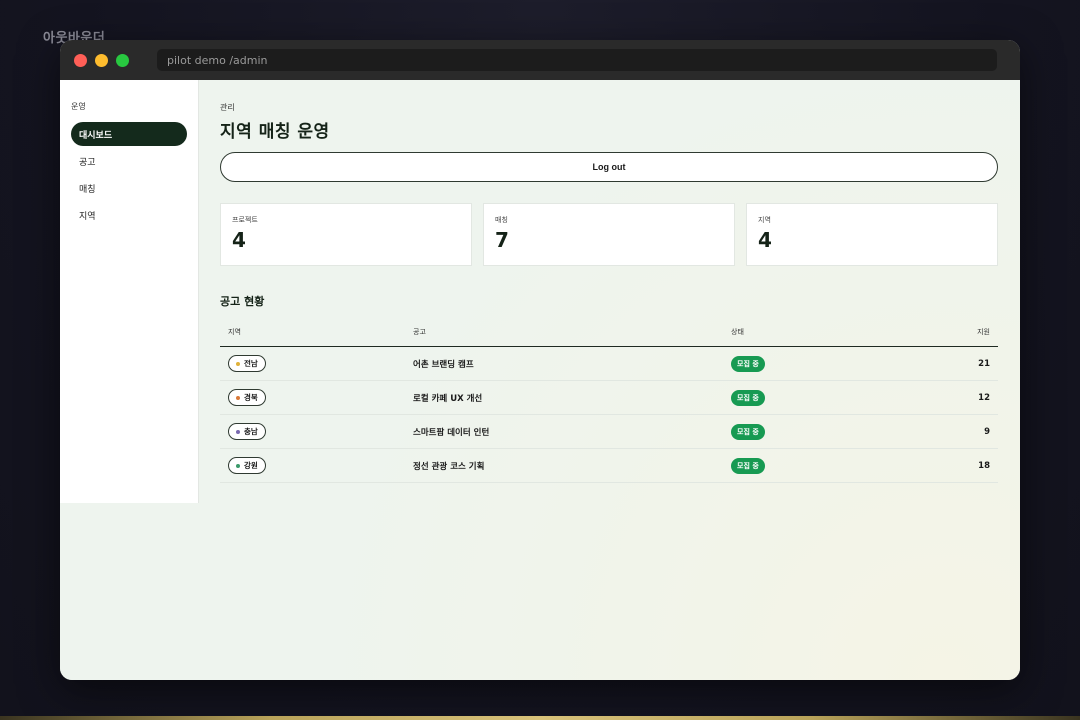 The width and height of the screenshot is (1080, 720). What do you see at coordinates (609, 167) in the screenshot?
I see `logout-button: Log out` at bounding box center [609, 167].